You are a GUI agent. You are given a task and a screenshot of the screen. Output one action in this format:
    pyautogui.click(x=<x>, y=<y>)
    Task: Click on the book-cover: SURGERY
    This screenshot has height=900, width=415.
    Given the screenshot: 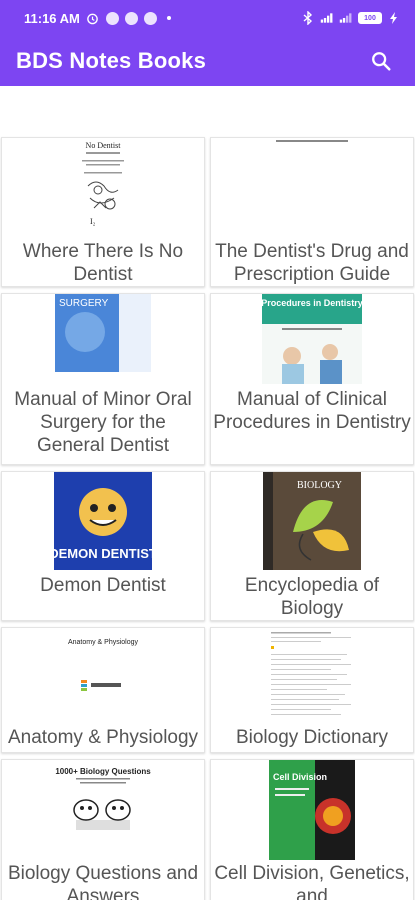 What is the action you would take?
    pyautogui.click(x=103, y=341)
    